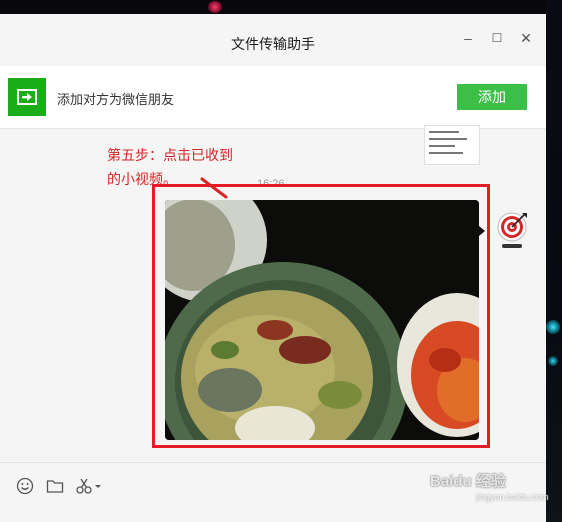 The image size is (562, 522). I want to click on desktop-background-right, so click(554, 261).